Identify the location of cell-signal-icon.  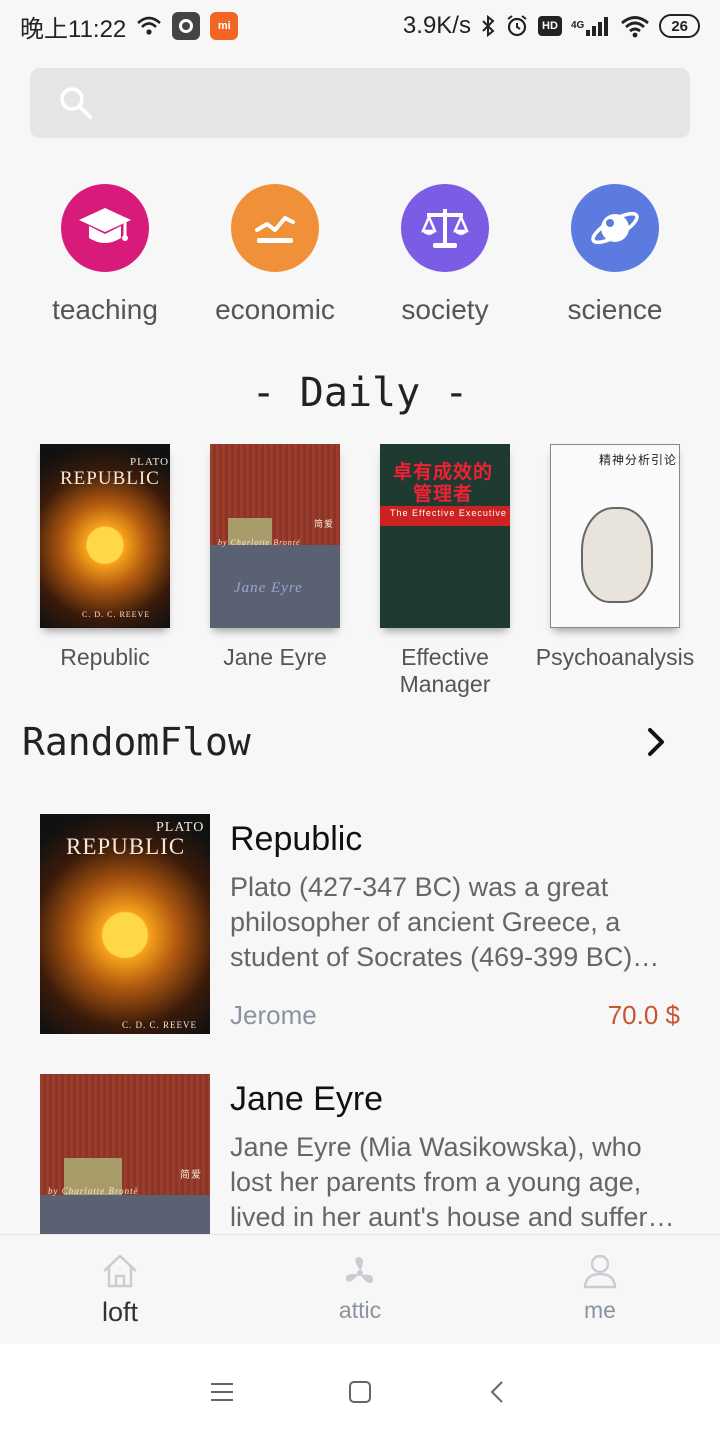
(597, 26).